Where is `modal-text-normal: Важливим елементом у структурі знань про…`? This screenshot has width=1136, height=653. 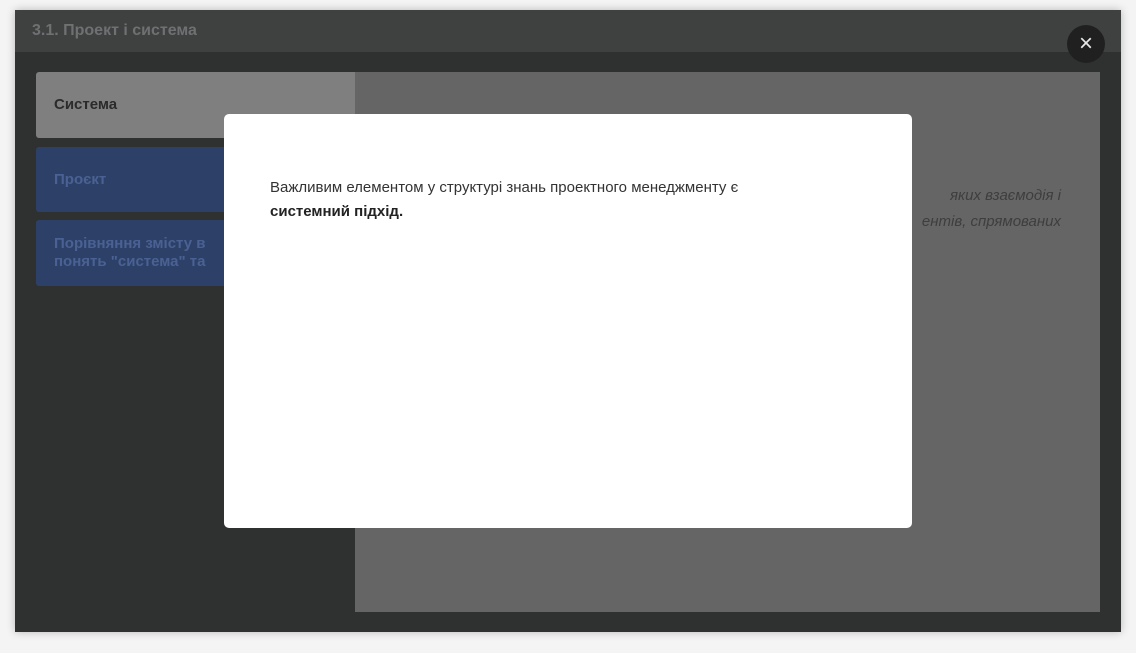 modal-text-normal: Важливим елементом у структурі знань про… is located at coordinates (504, 187).